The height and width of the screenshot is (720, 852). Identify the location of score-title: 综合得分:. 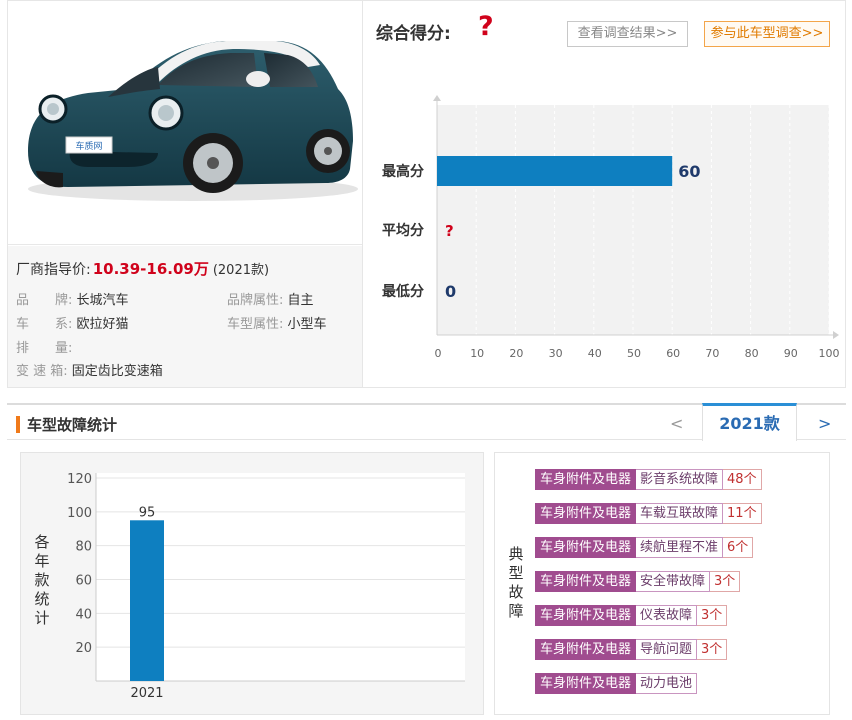
(413, 34).